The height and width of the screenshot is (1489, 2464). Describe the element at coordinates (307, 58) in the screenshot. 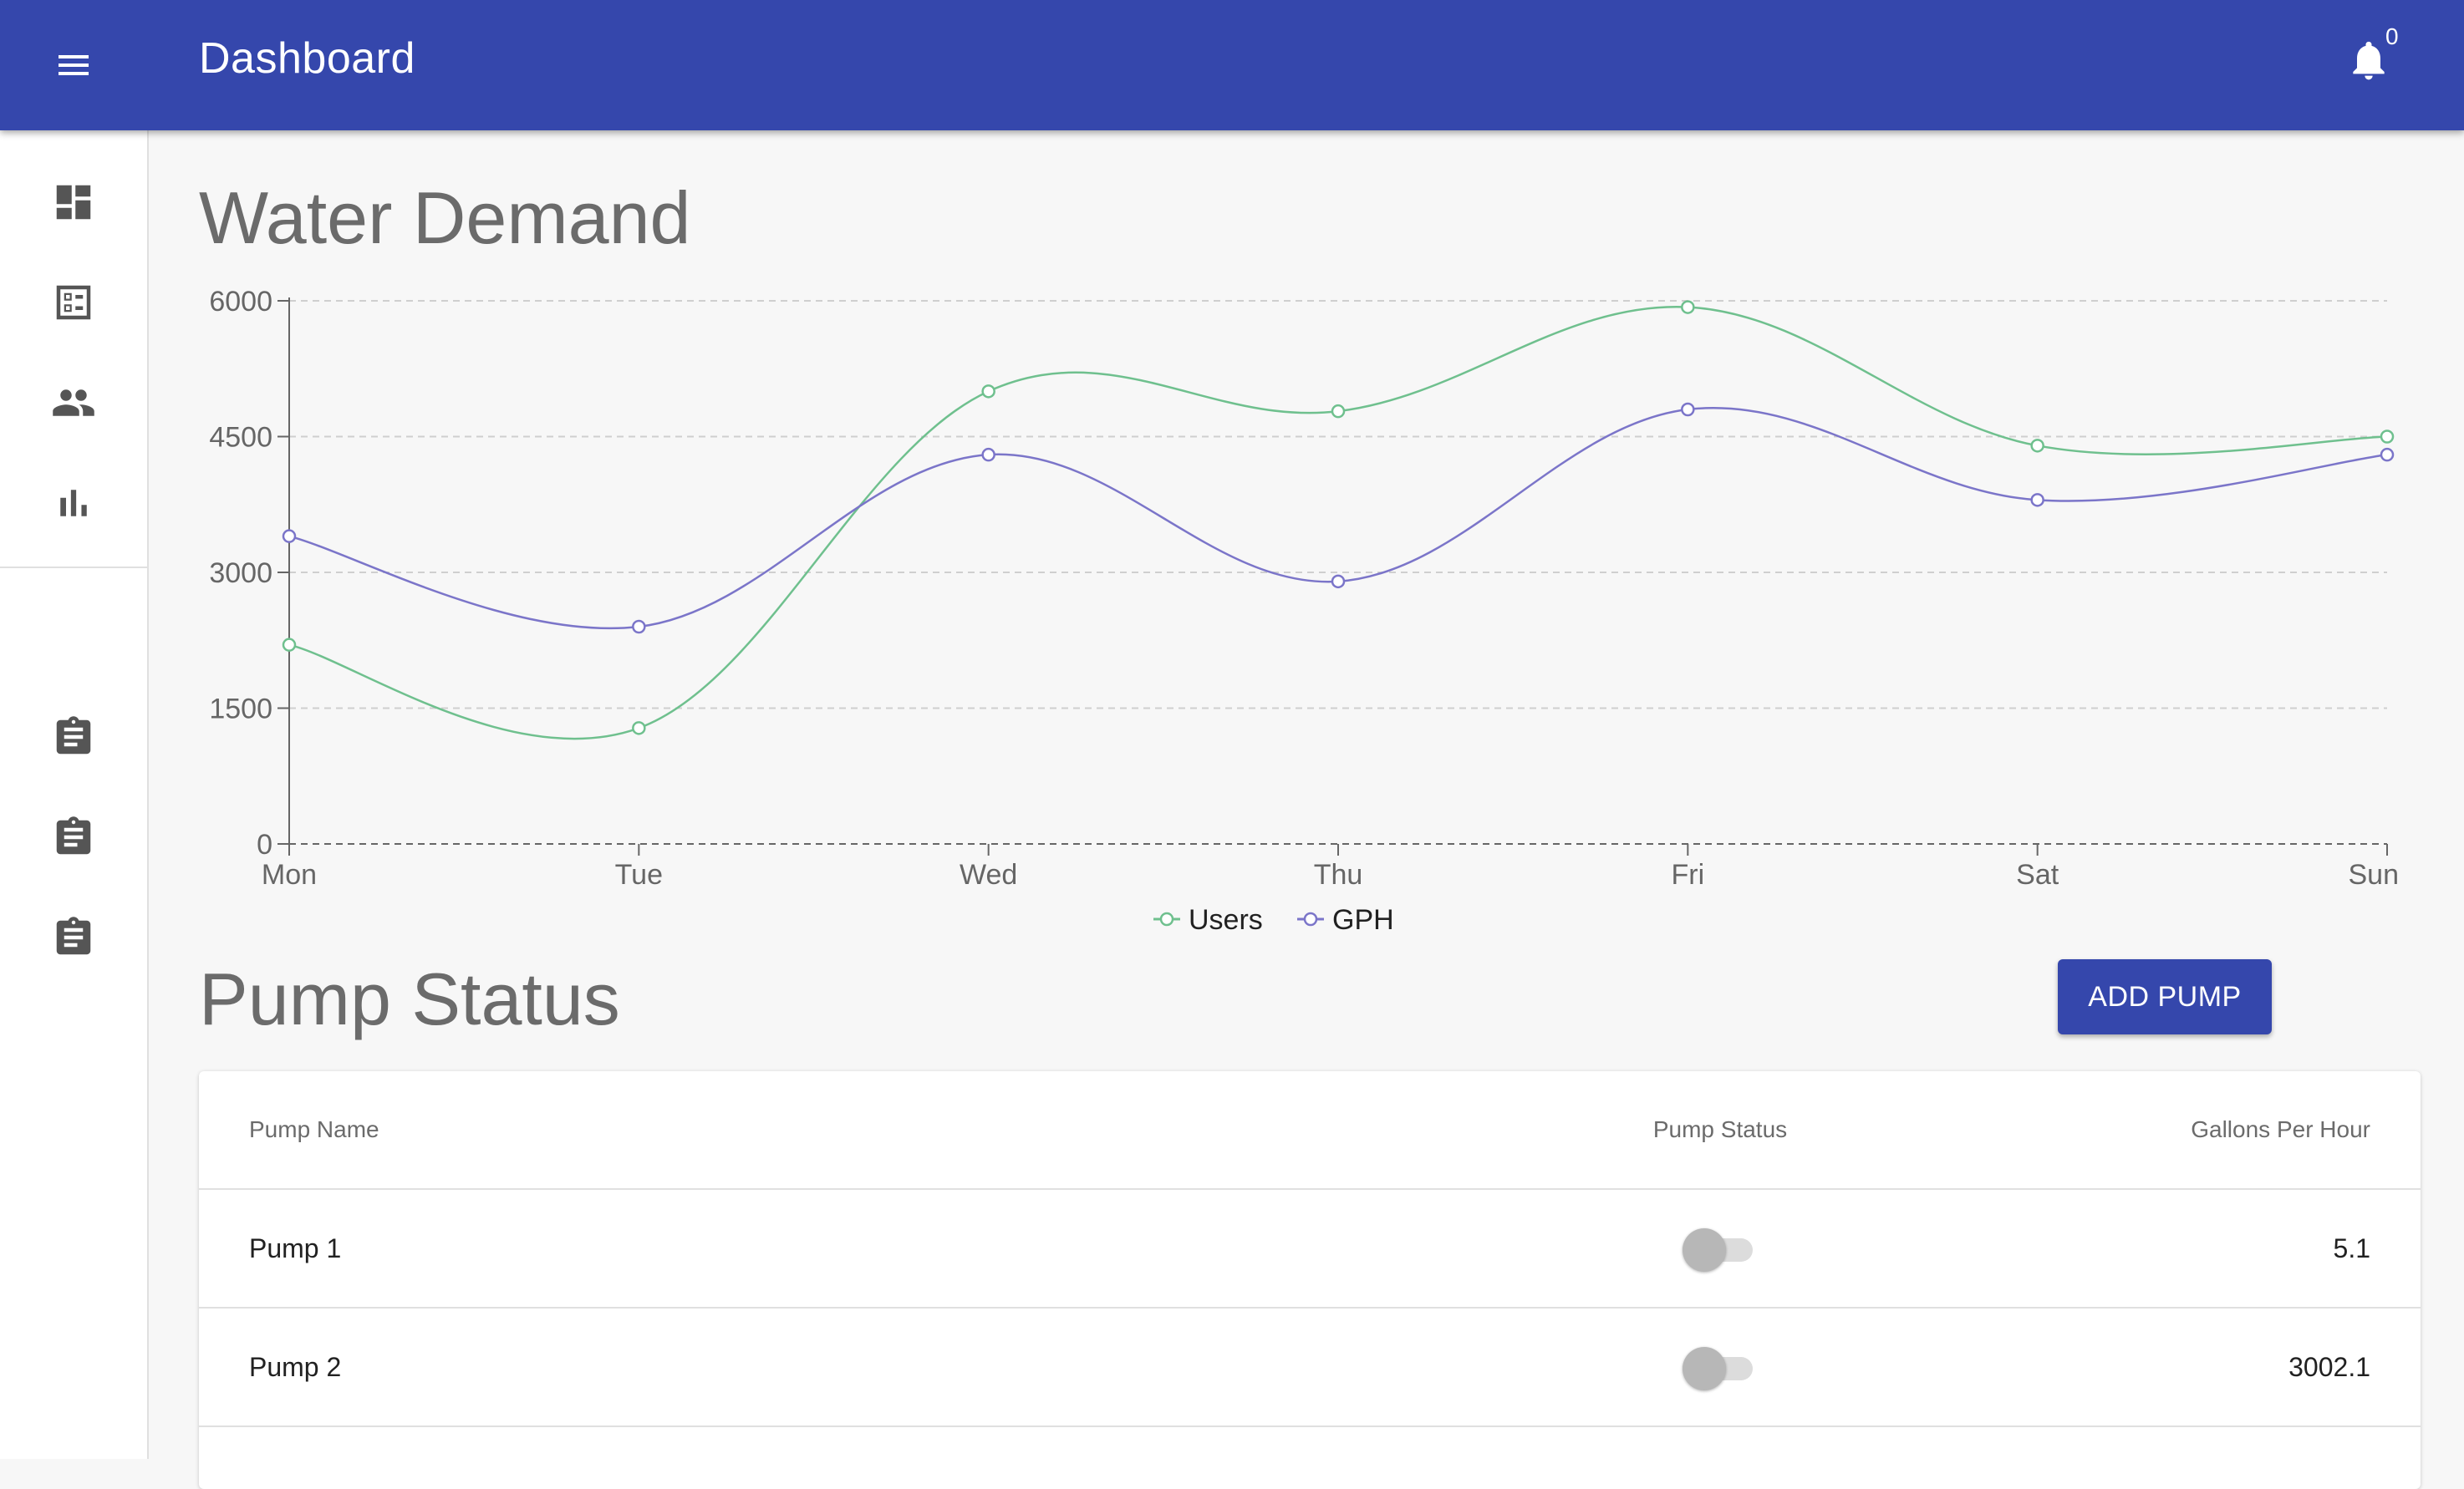

I see `app-title: Dashboard` at that location.